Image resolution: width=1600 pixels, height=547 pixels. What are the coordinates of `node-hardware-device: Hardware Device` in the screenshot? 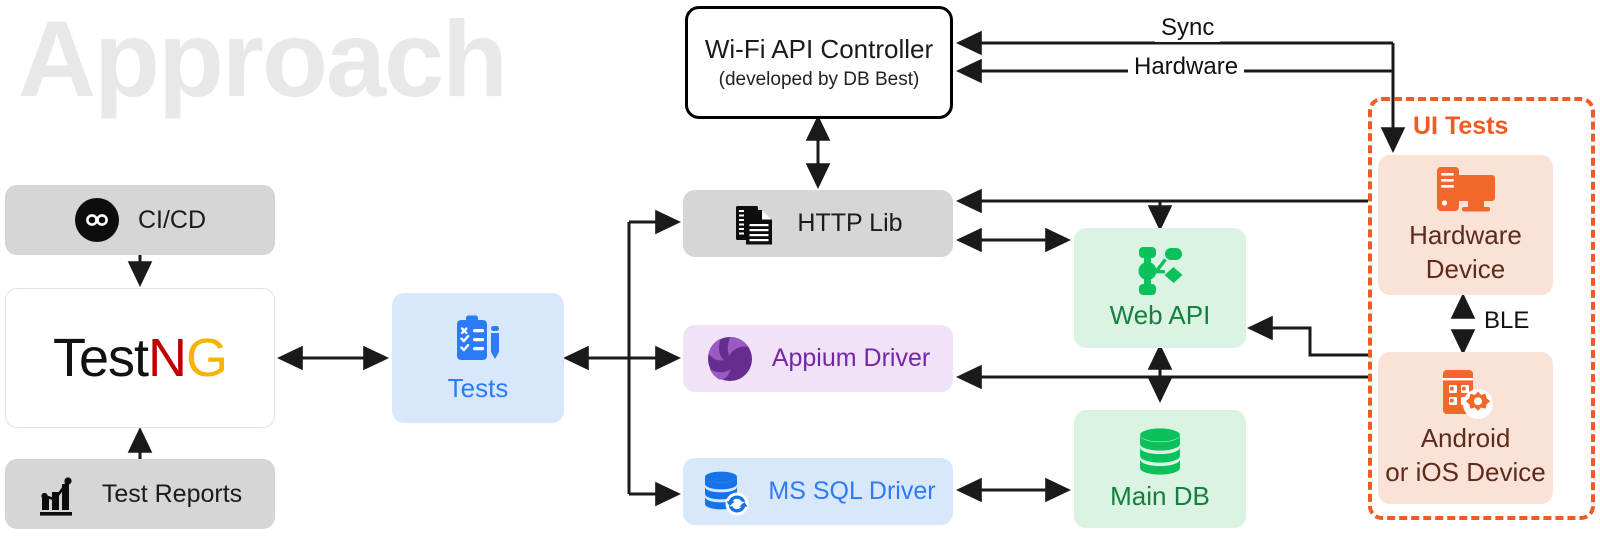 It's located at (1465, 225).